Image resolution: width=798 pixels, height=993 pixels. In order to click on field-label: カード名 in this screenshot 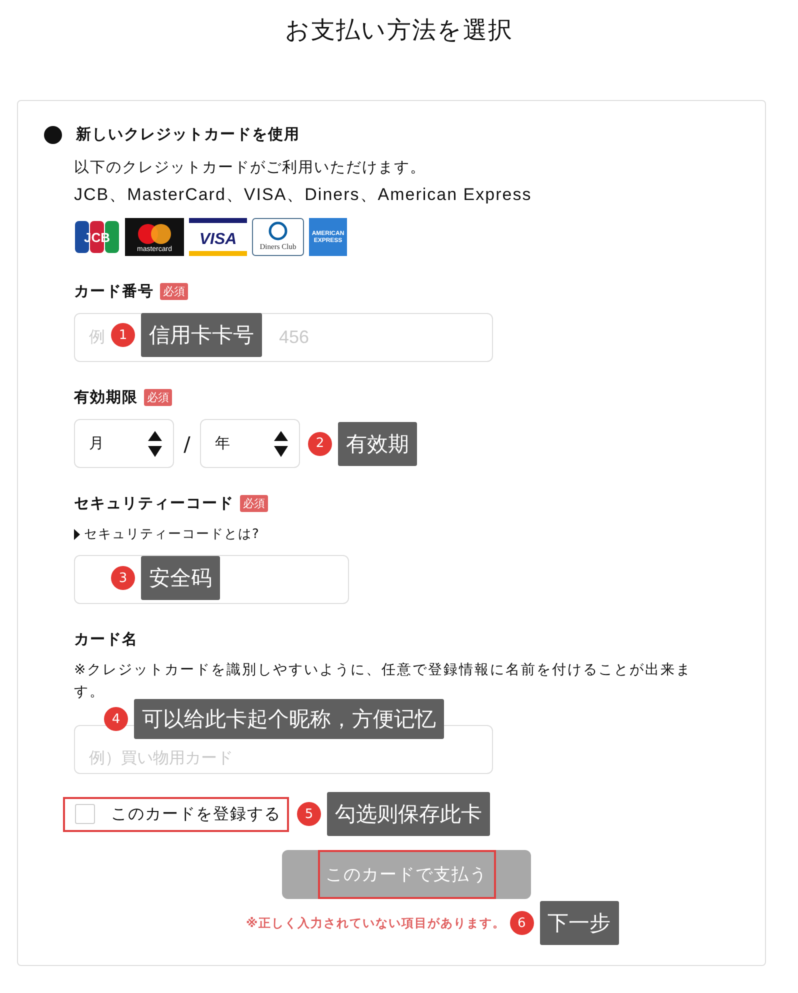, I will do `click(106, 639)`.